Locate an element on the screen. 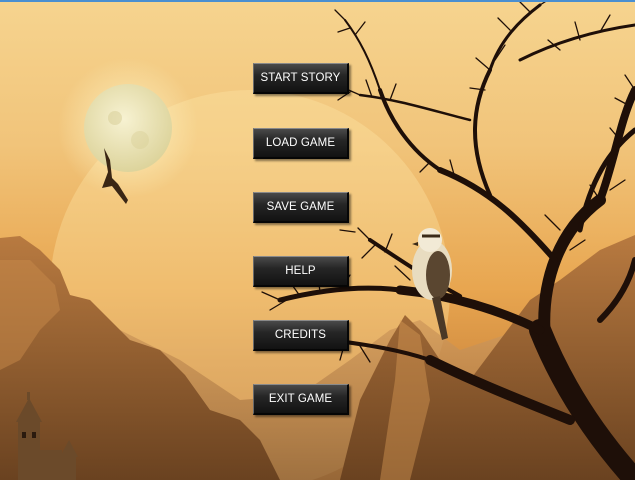 The image size is (635, 480). window-top-strip is located at coordinates (317, 1).